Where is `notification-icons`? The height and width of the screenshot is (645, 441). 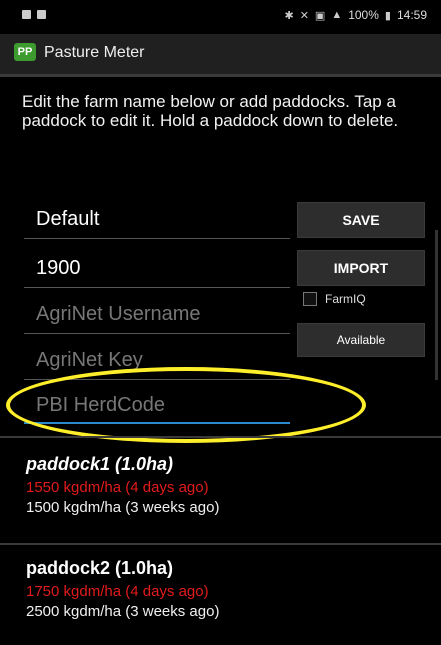
notification-icons is located at coordinates (34, 14).